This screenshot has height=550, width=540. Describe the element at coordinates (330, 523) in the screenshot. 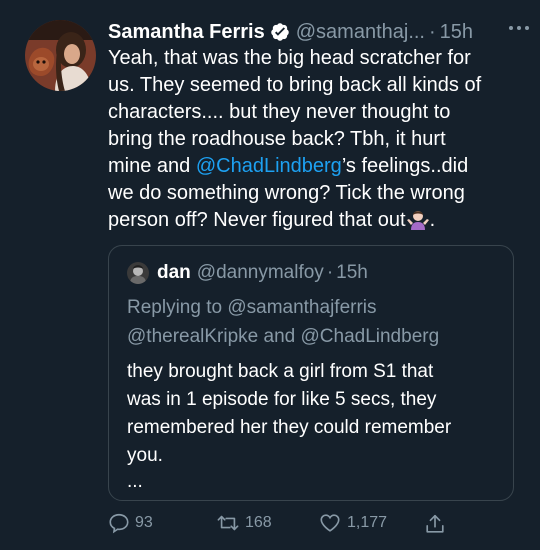

I see `heart-icon` at that location.